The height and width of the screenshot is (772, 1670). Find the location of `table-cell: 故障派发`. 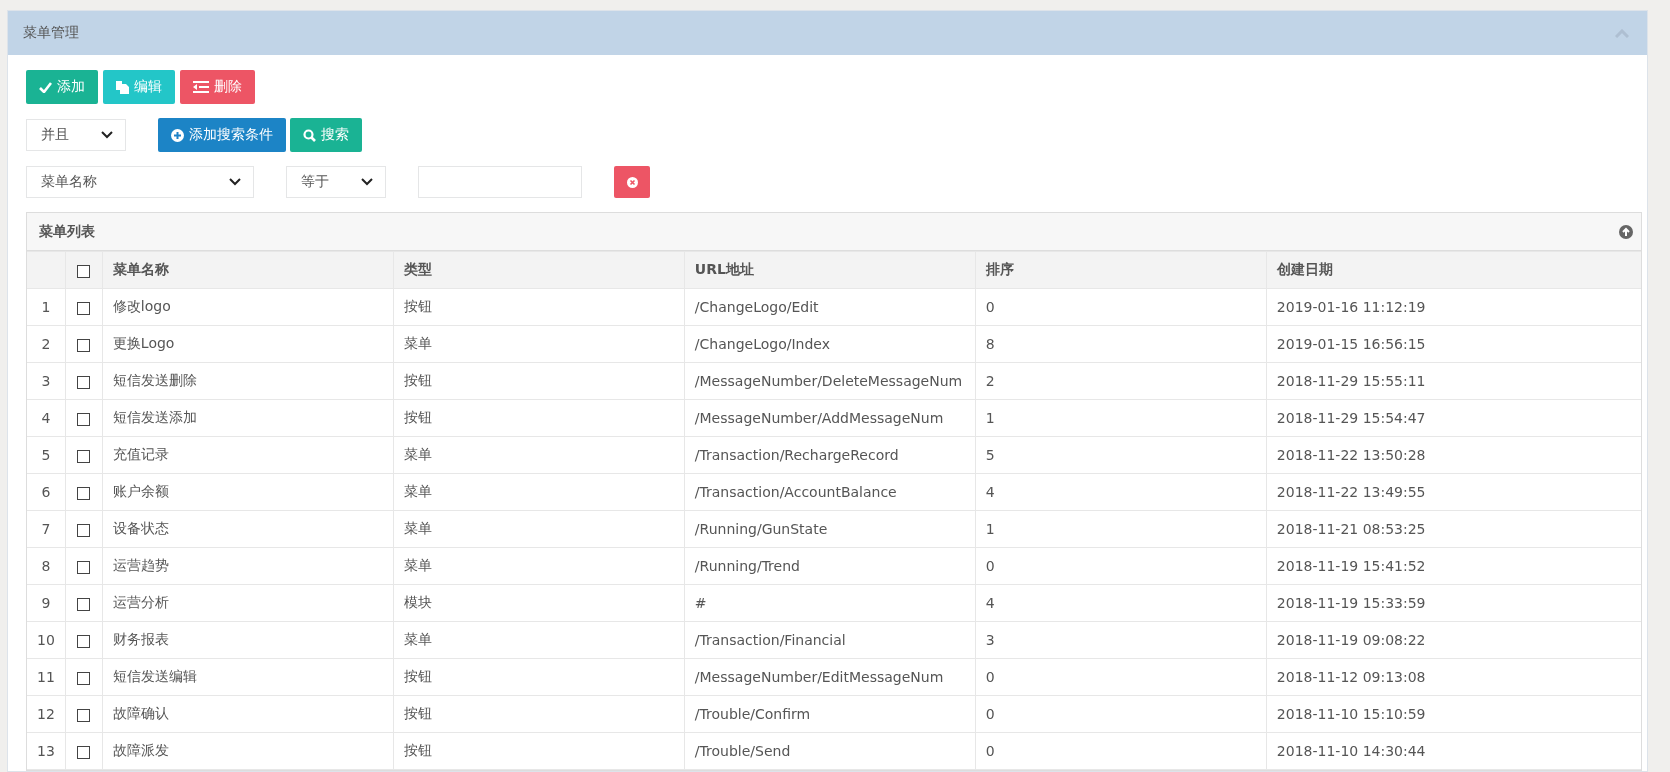

table-cell: 故障派发 is located at coordinates (248, 751).